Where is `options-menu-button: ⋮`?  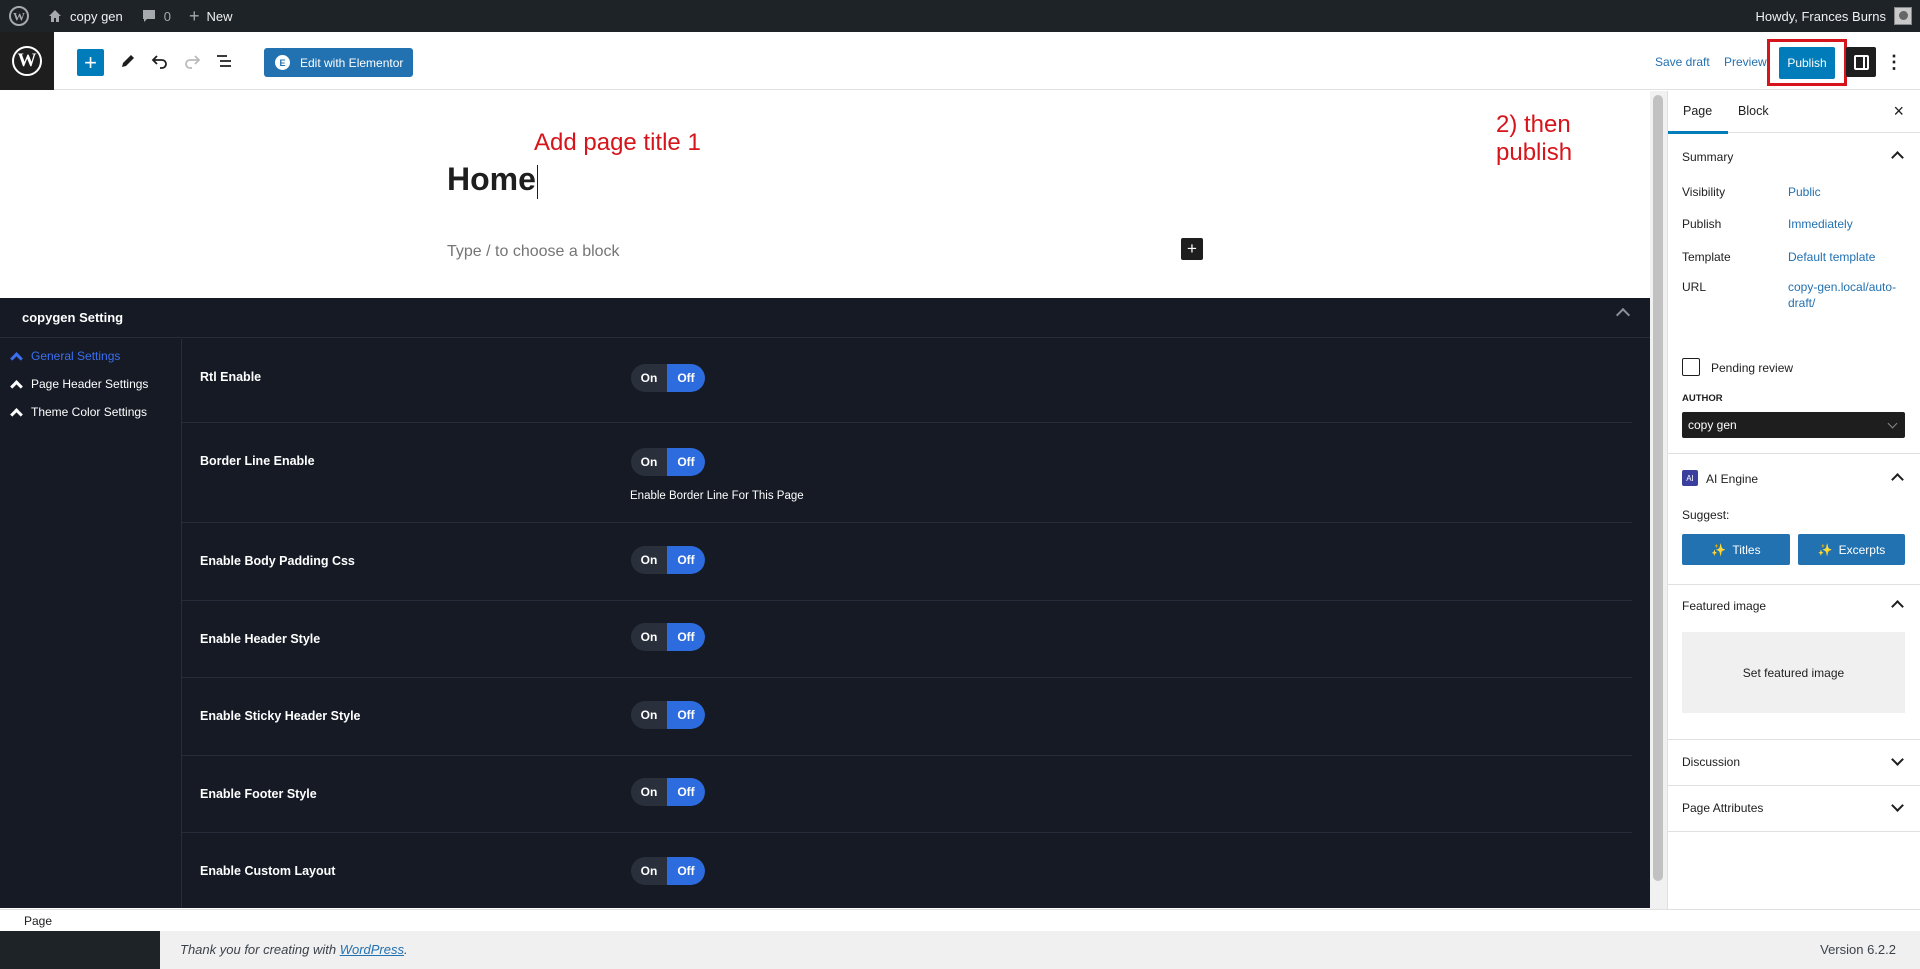 options-menu-button: ⋮ is located at coordinates (1894, 62).